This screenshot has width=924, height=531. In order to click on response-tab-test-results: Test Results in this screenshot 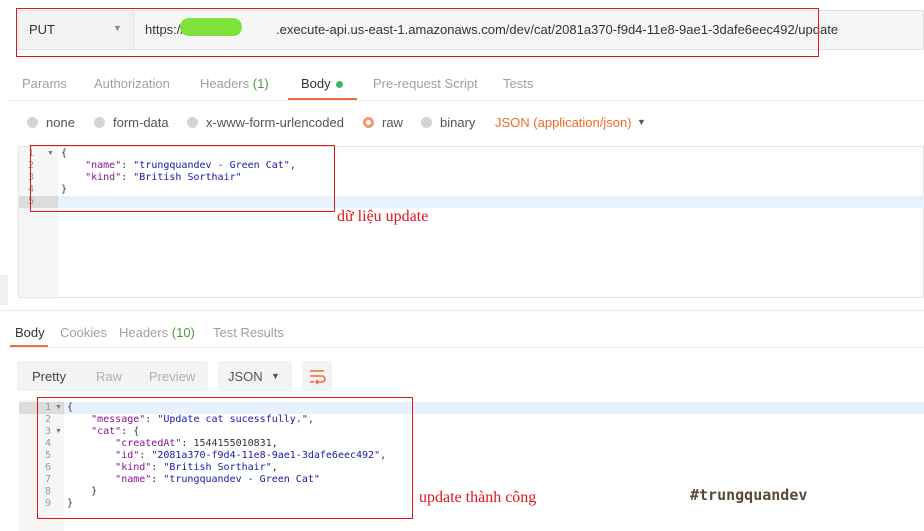, I will do `click(248, 332)`.